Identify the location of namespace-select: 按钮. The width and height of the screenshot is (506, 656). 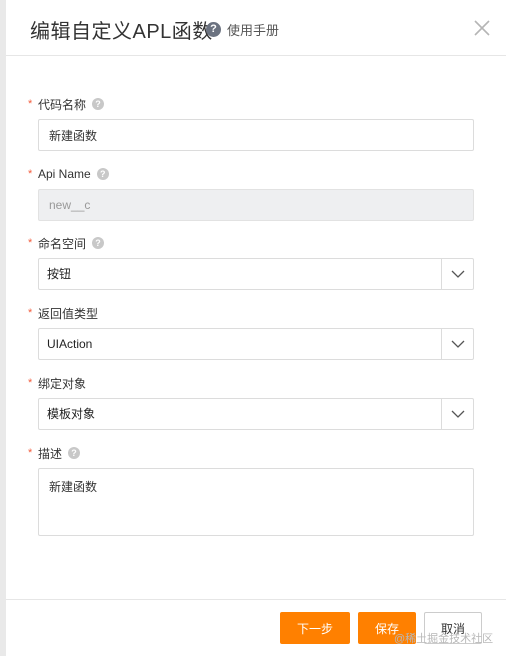
(256, 274).